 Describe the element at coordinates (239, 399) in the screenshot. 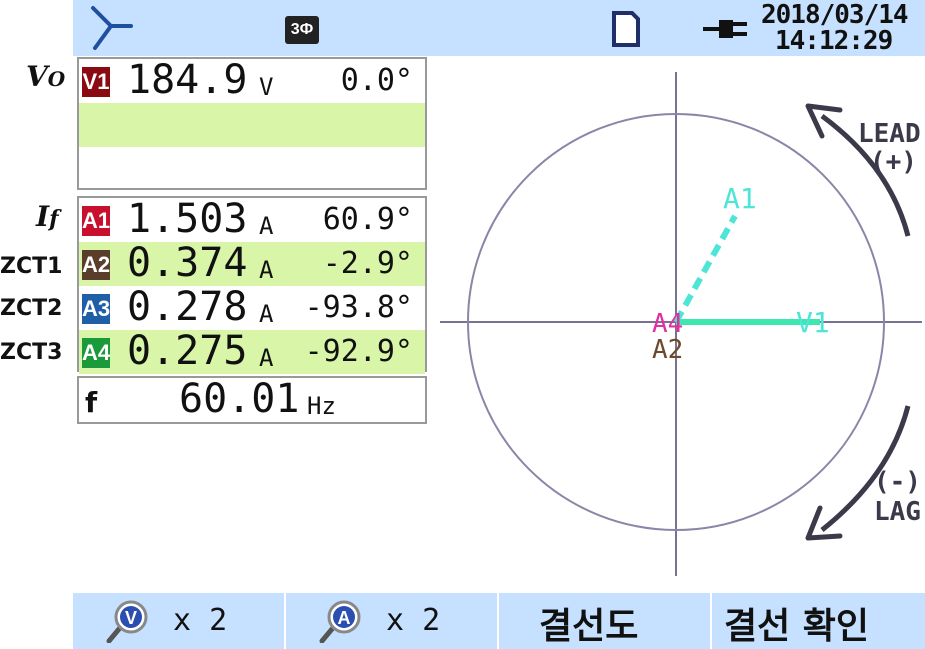

I see `frequency-value: 60.01` at that location.